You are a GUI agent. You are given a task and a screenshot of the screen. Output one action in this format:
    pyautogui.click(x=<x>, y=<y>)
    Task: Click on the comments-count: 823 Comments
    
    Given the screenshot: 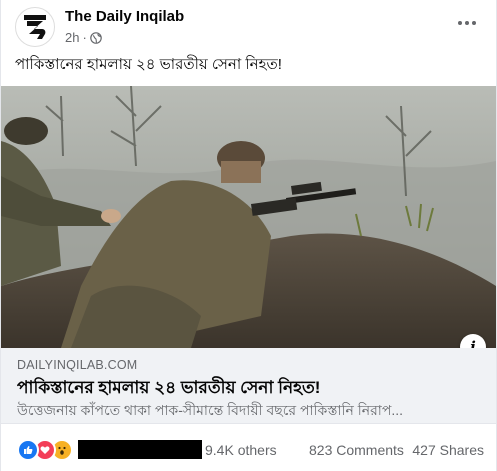 What is the action you would take?
    pyautogui.click(x=356, y=450)
    